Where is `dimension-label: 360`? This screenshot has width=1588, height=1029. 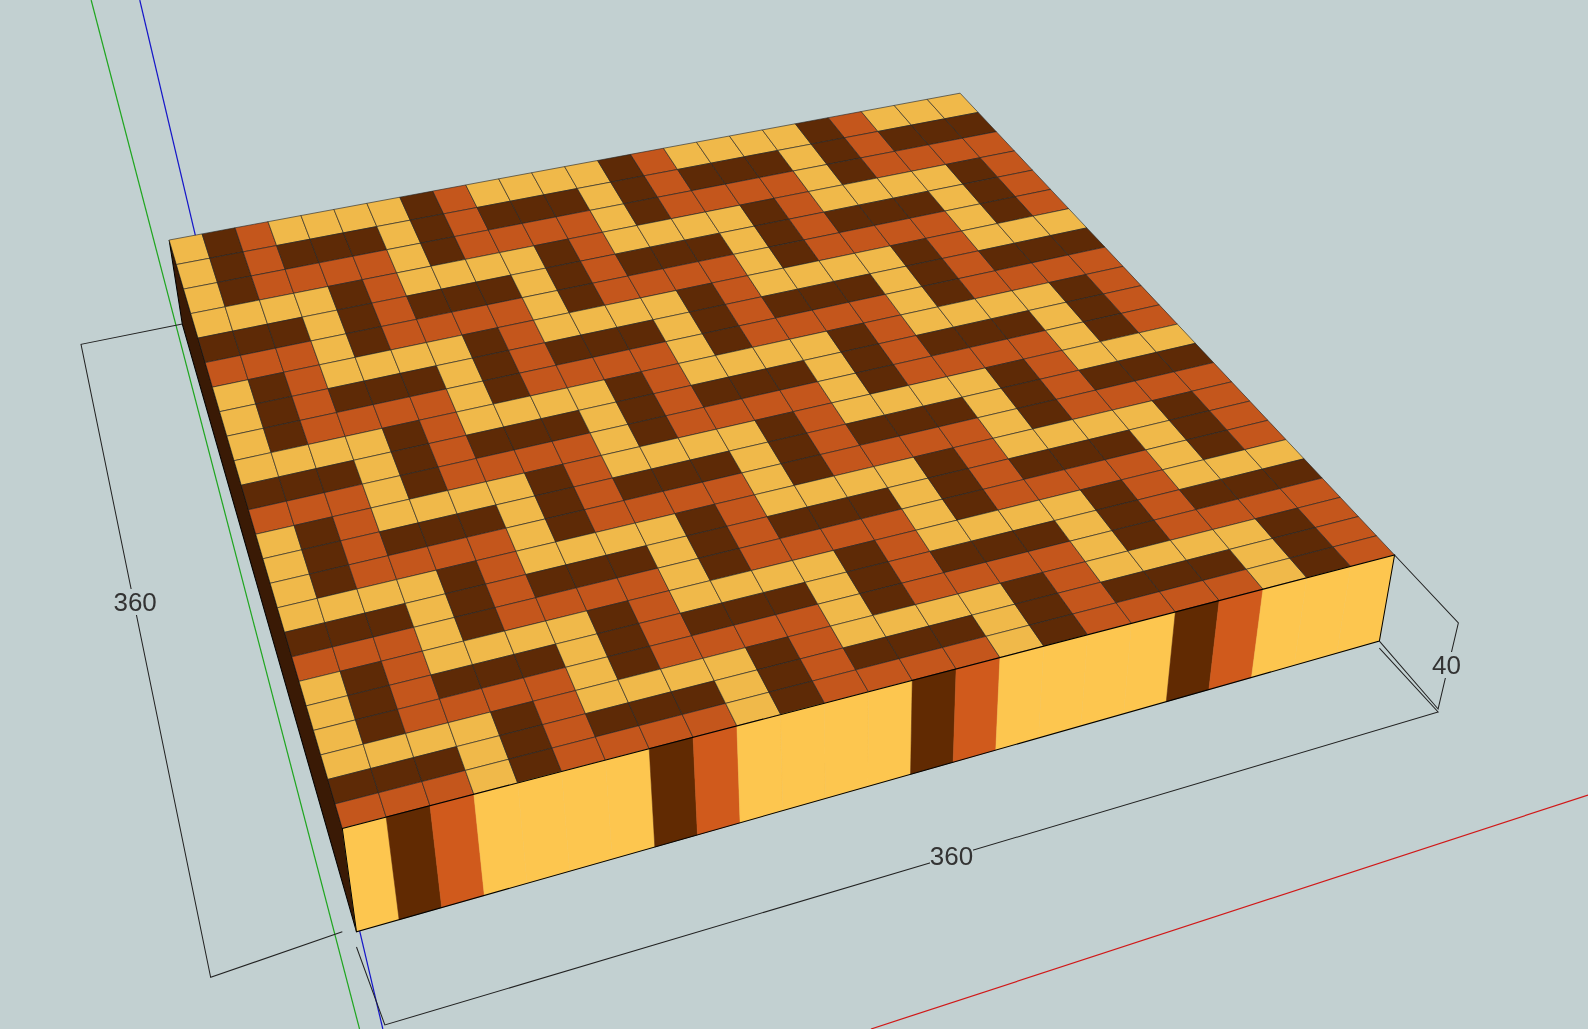 dimension-label: 360 is located at coordinates (135, 602).